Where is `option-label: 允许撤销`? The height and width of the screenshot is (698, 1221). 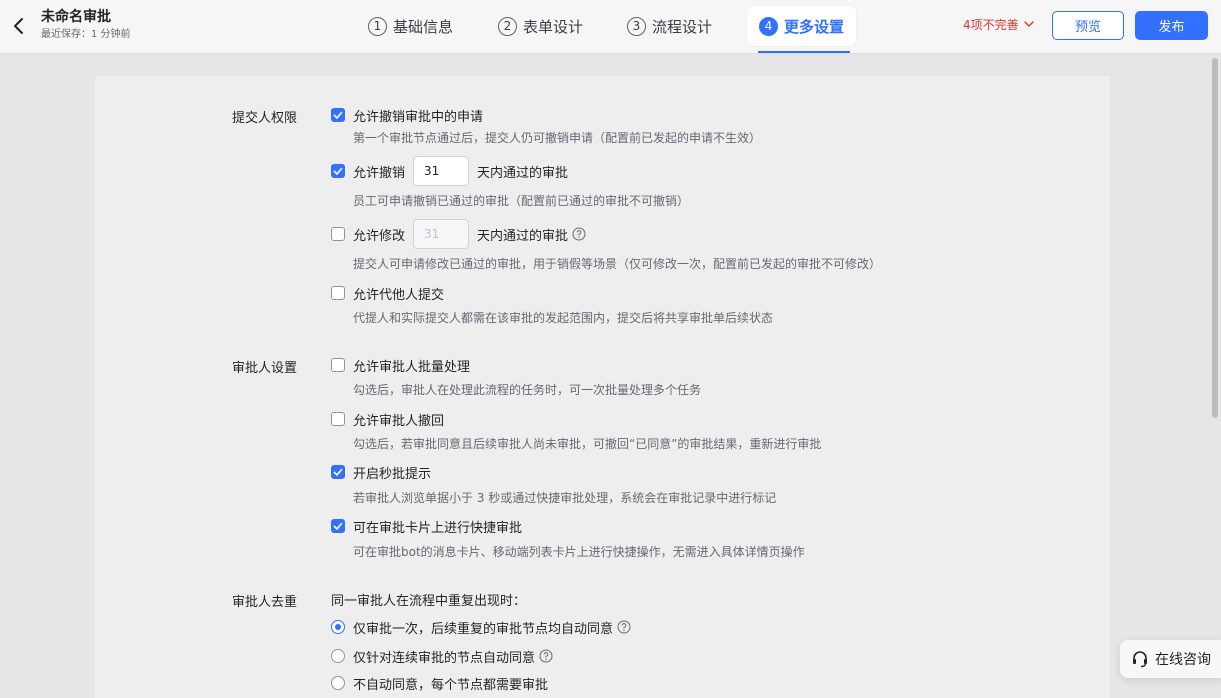 option-label: 允许撤销 is located at coordinates (379, 173).